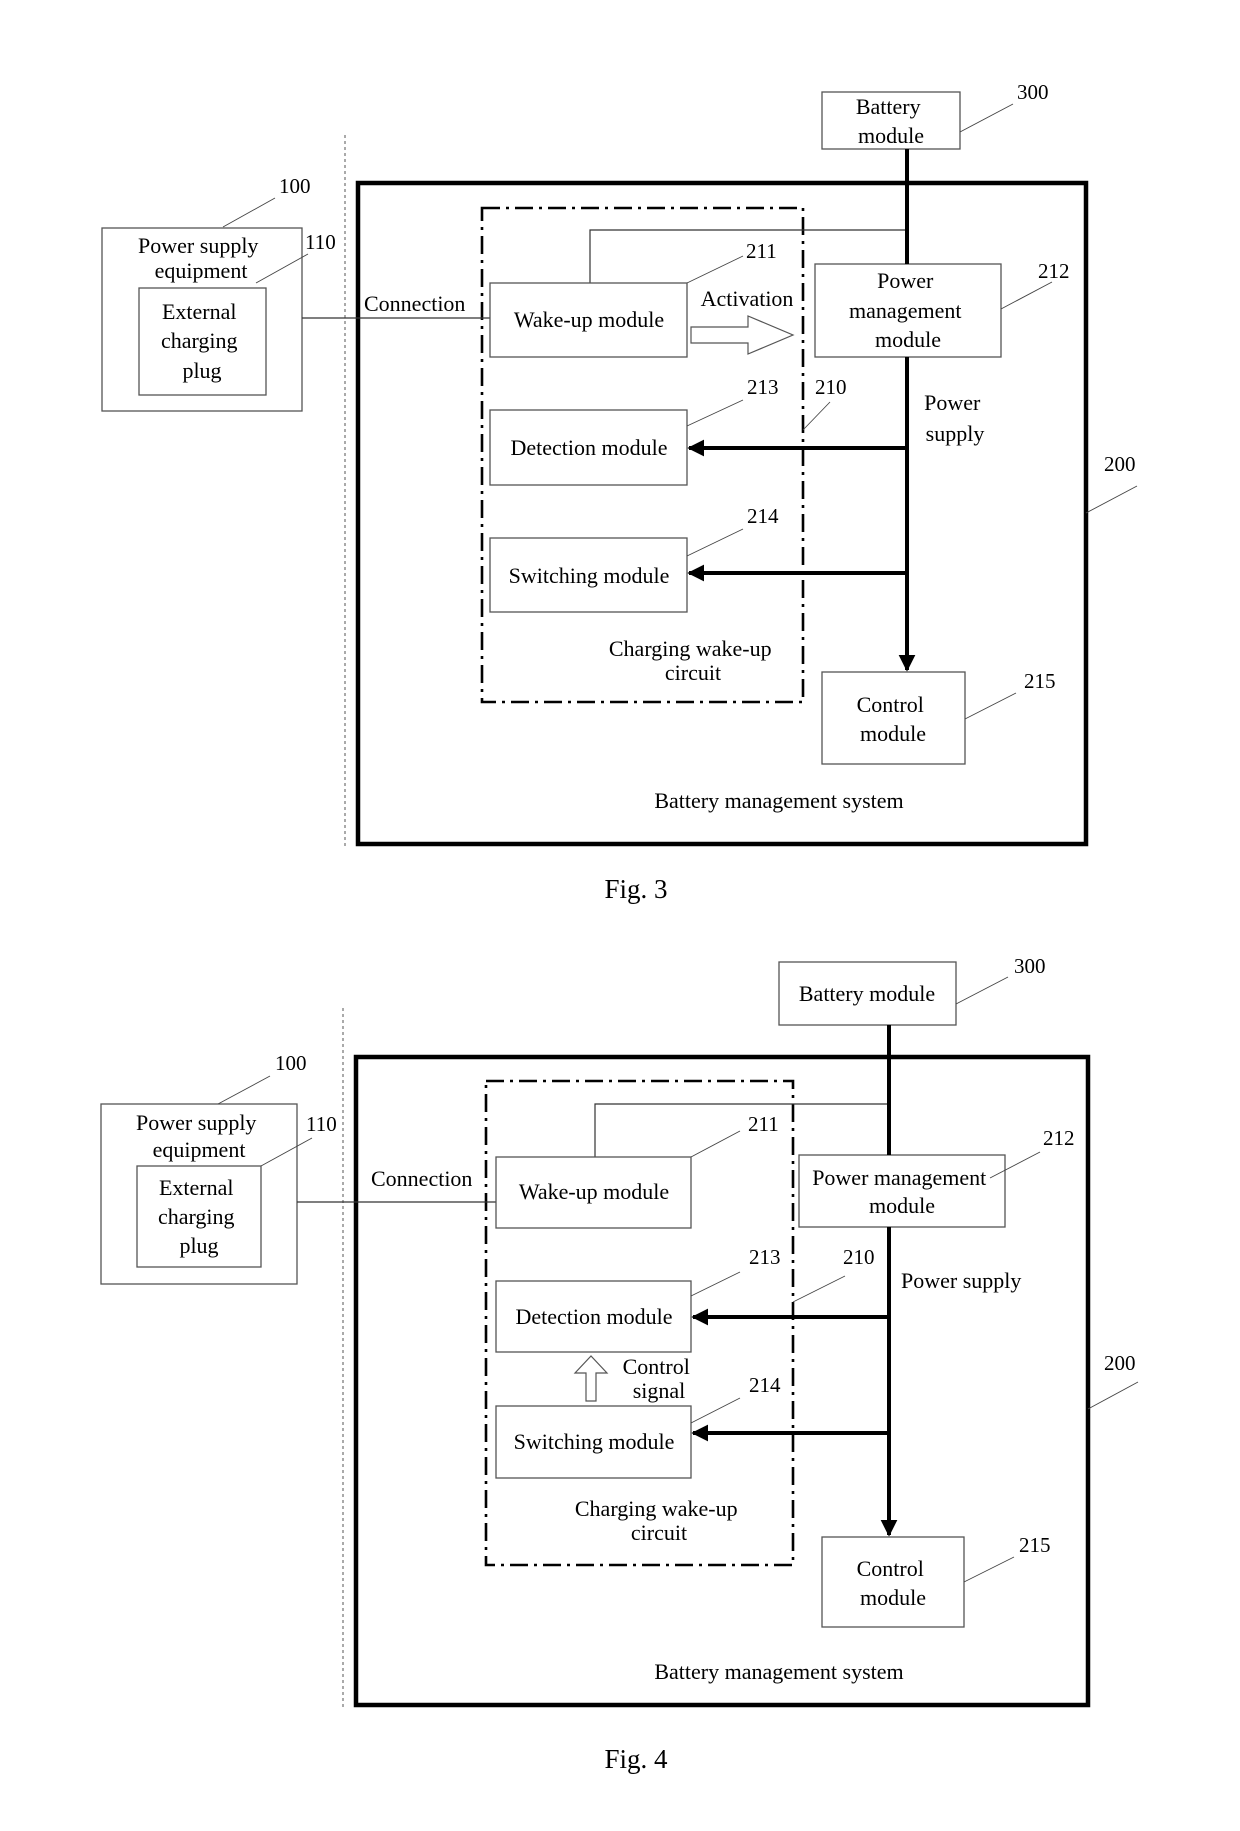 The width and height of the screenshot is (1240, 1831). Describe the element at coordinates (201, 258) in the screenshot. I see `power-supply-equipment-label: Power supply equipment` at that location.